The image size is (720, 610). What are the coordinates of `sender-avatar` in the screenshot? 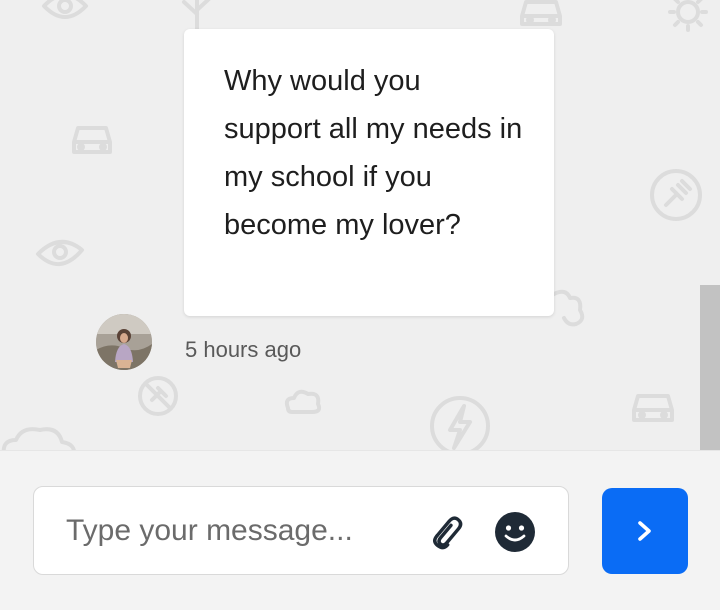 It's located at (124, 342).